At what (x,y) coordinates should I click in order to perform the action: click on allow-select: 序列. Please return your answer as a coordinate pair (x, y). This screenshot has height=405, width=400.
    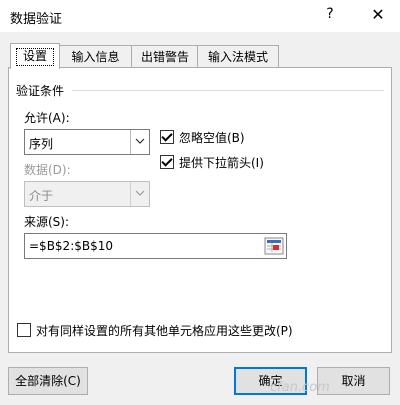
    Looking at the image, I should click on (87, 142).